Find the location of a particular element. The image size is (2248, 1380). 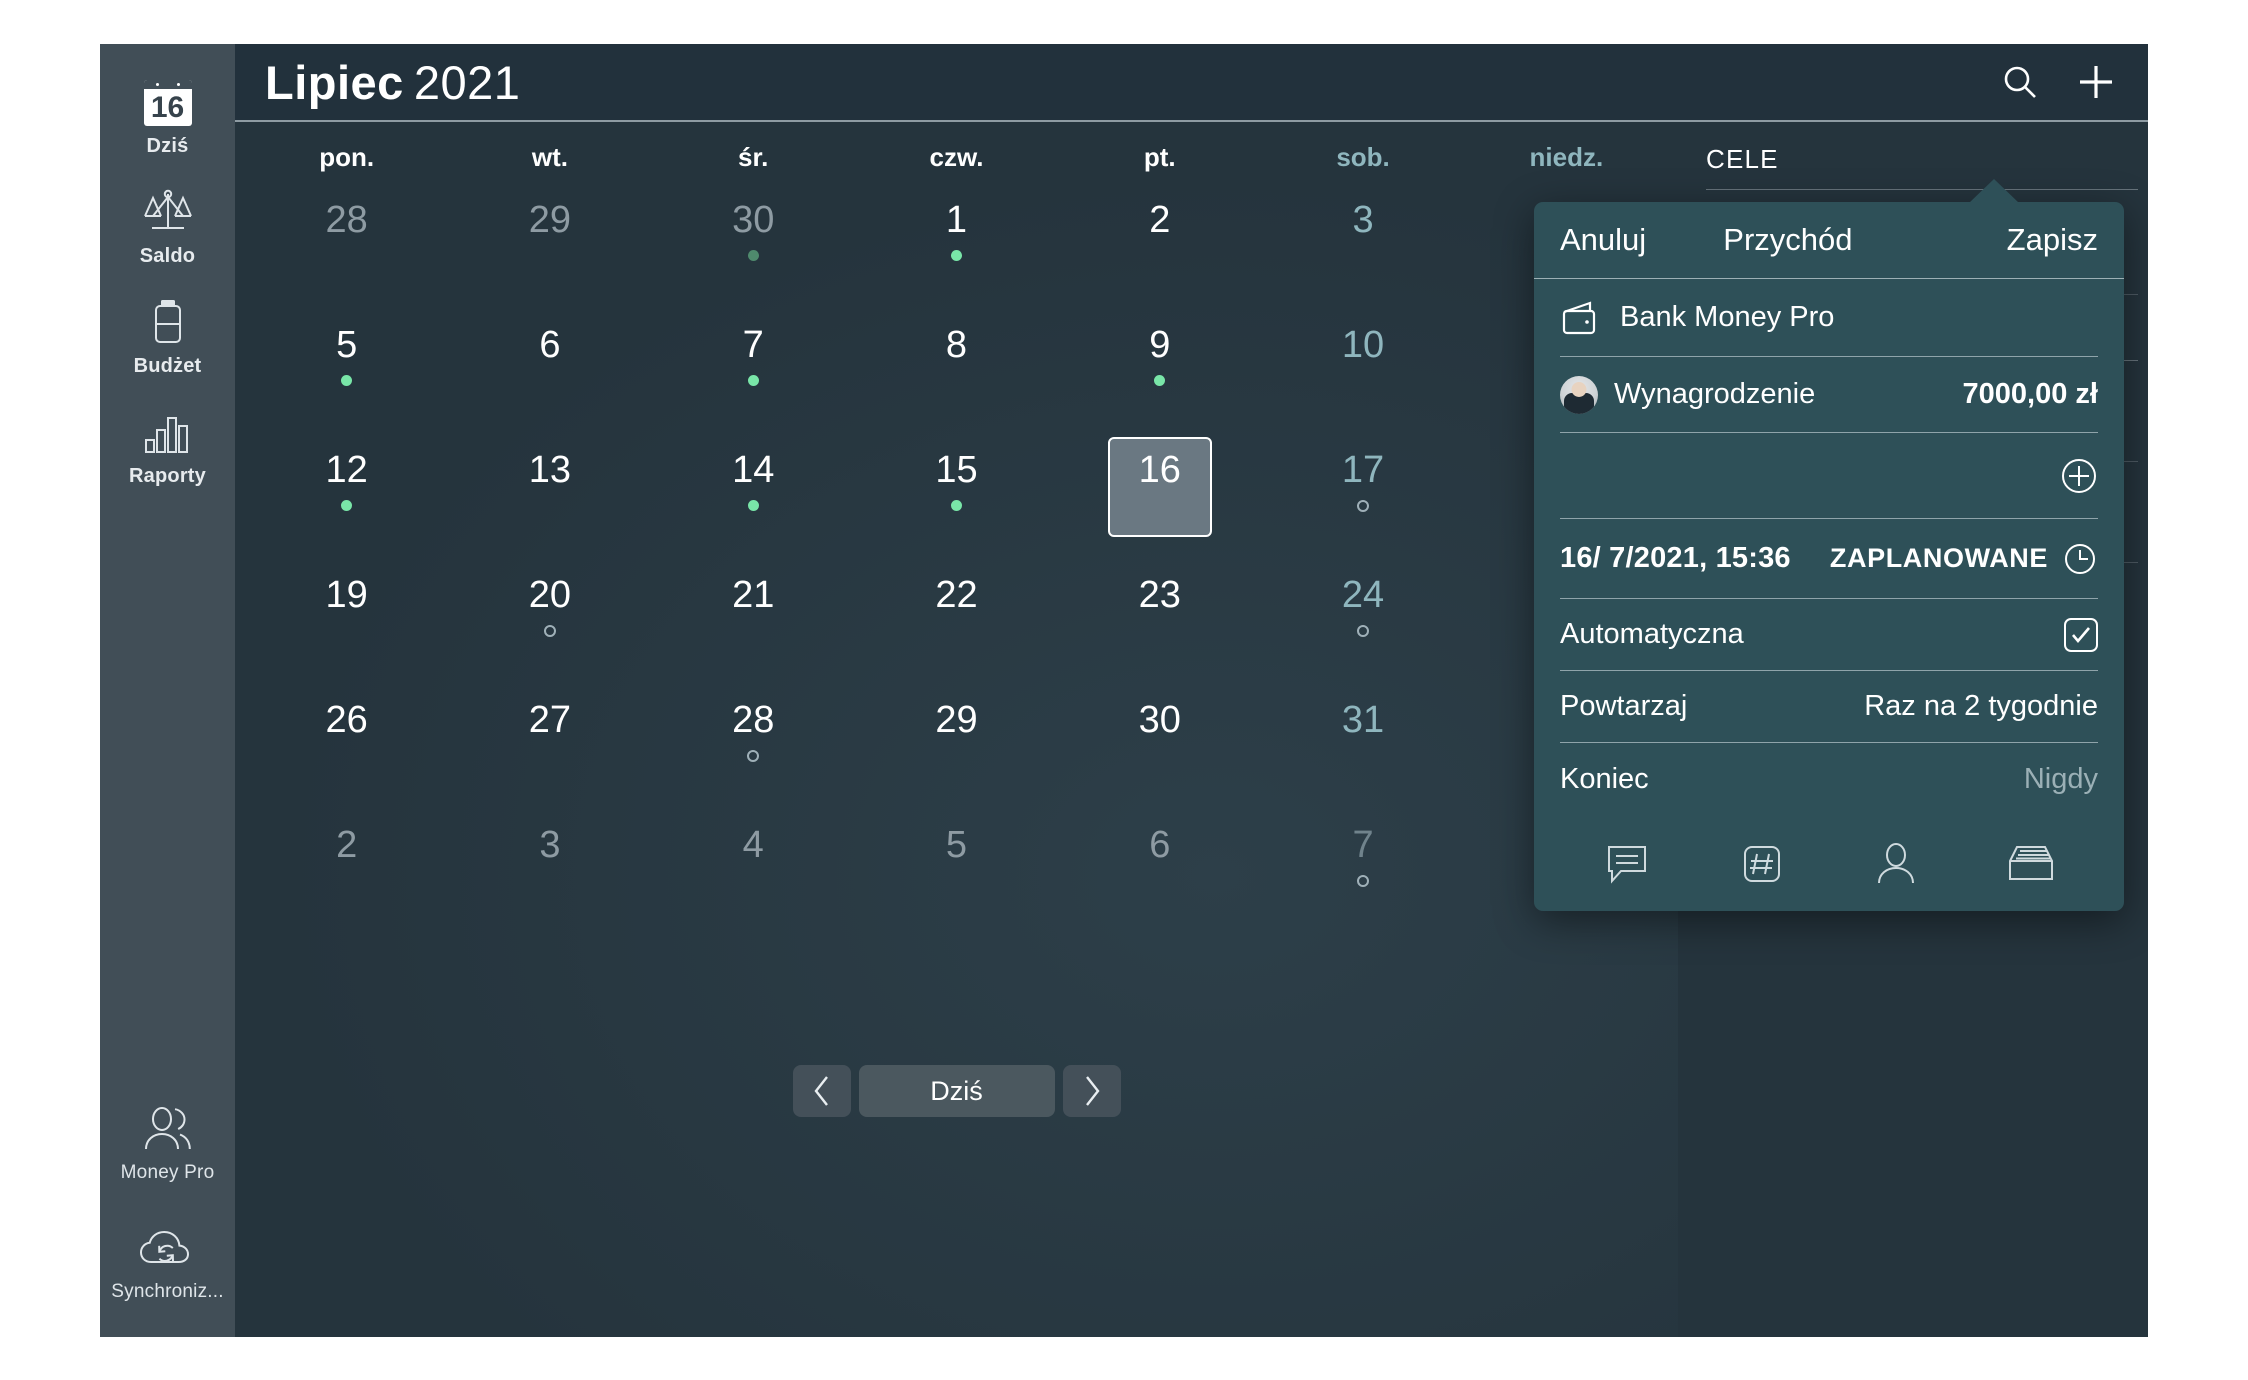

battery-icon is located at coordinates (168, 320).